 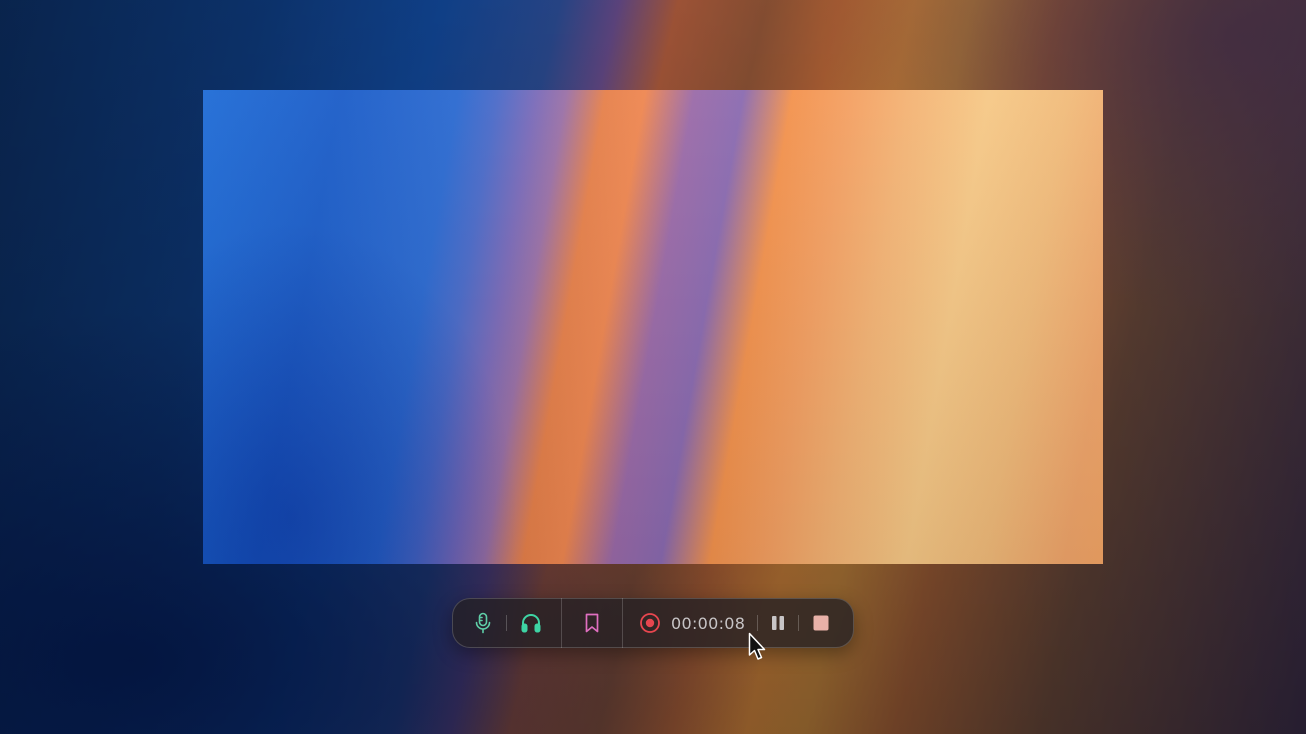 I want to click on bookmark-icon, so click(x=592, y=623).